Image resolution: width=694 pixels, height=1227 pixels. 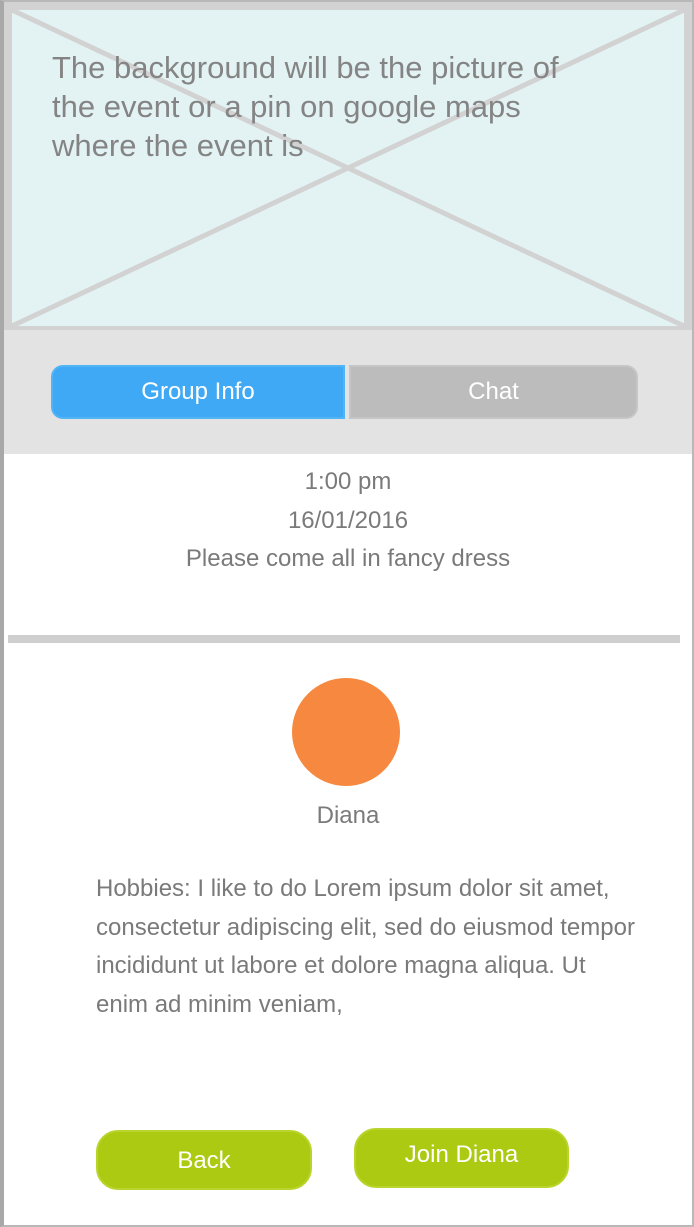 I want to click on member-name: Diana, so click(x=348, y=815).